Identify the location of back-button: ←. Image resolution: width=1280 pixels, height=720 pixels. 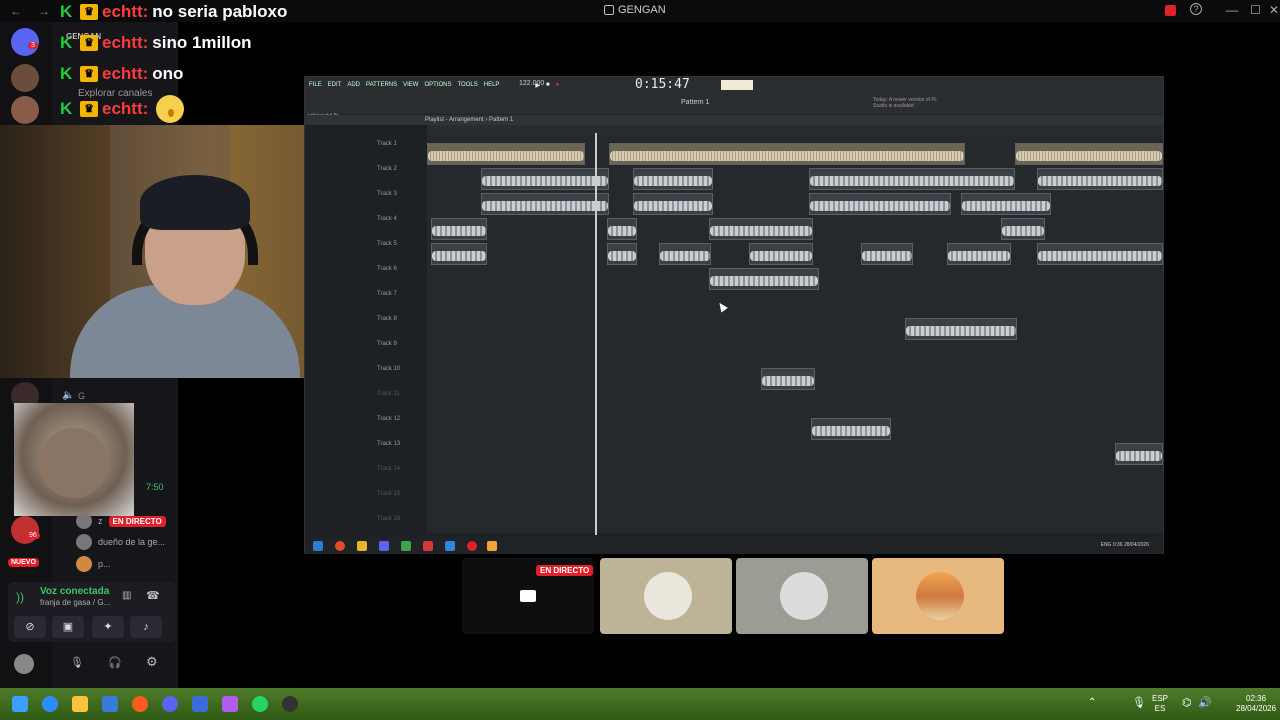
(16, 11).